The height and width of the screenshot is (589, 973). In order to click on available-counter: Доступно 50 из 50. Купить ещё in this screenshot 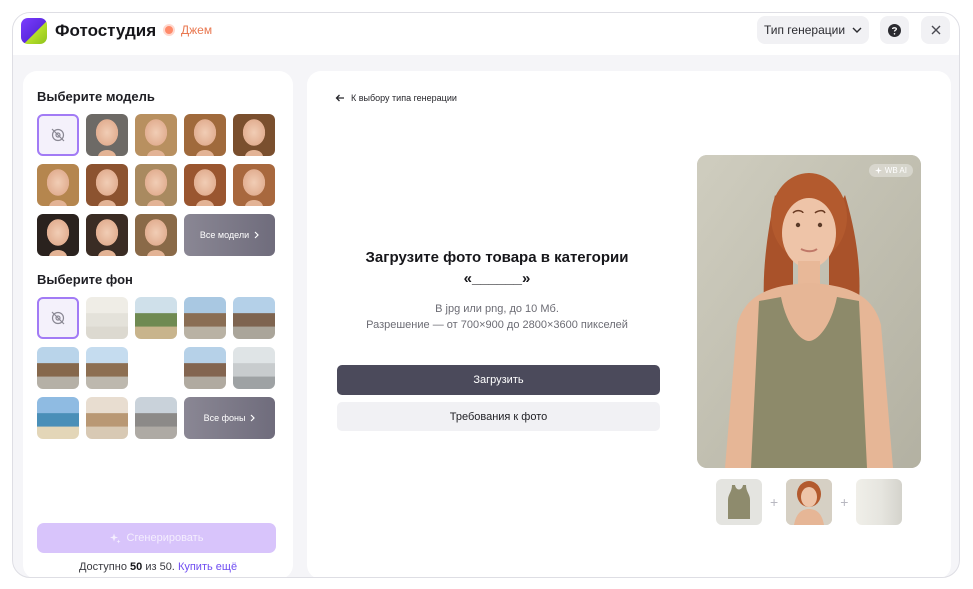, I will do `click(158, 567)`.